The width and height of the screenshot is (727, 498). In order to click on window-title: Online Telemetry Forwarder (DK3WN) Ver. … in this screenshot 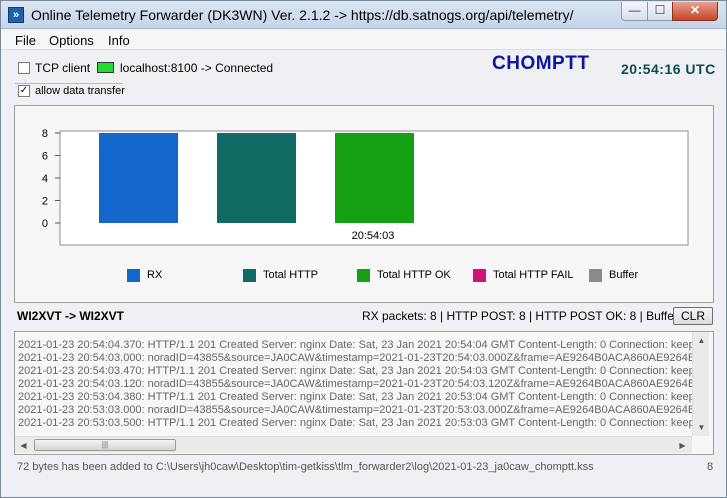, I will do `click(302, 15)`.